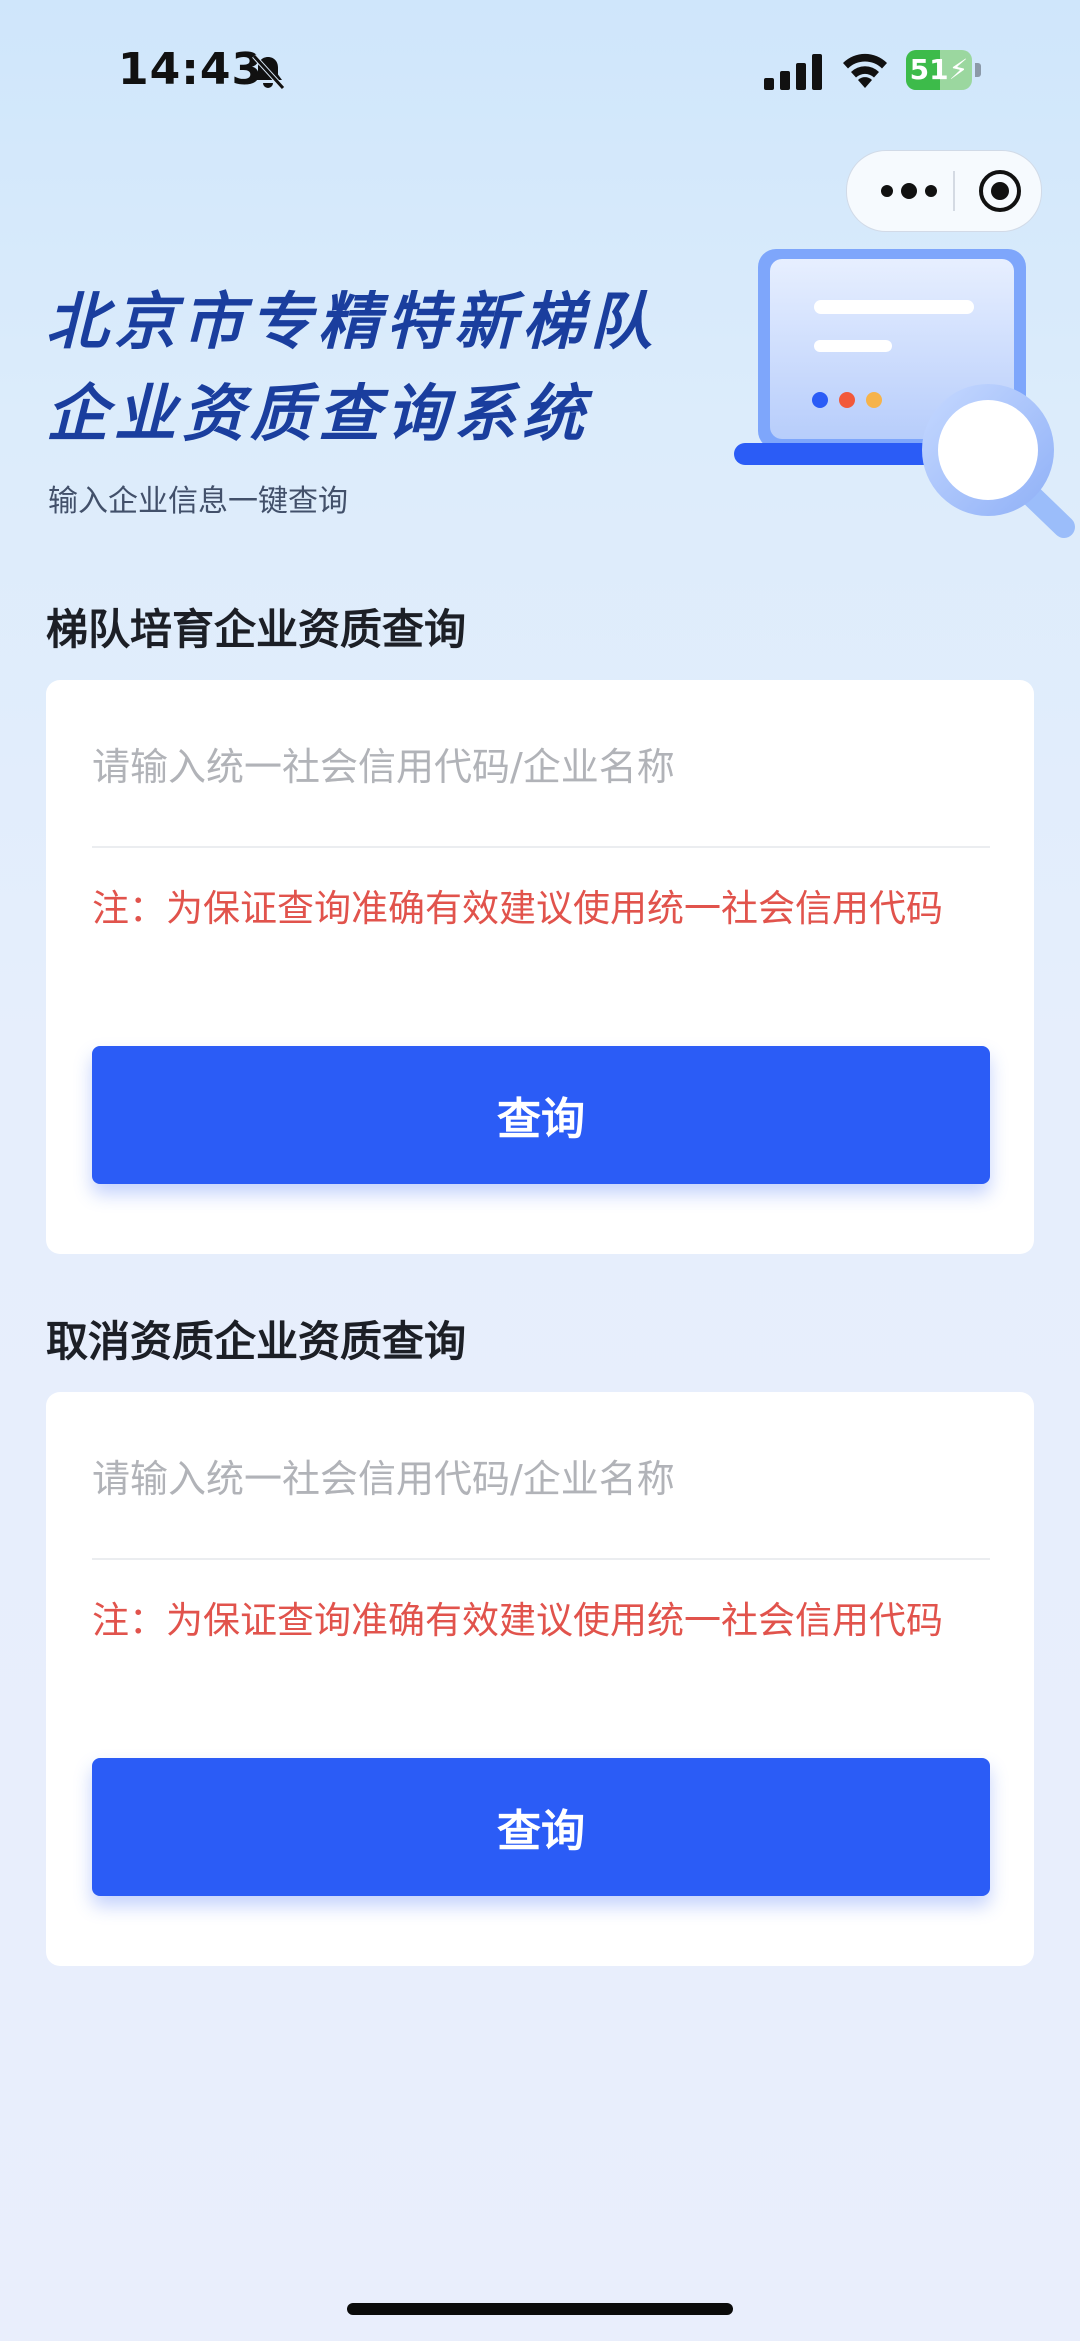 The image size is (1080, 2341). I want to click on section-title-cancelled: 取消资质企业资质查询, so click(256, 1341).